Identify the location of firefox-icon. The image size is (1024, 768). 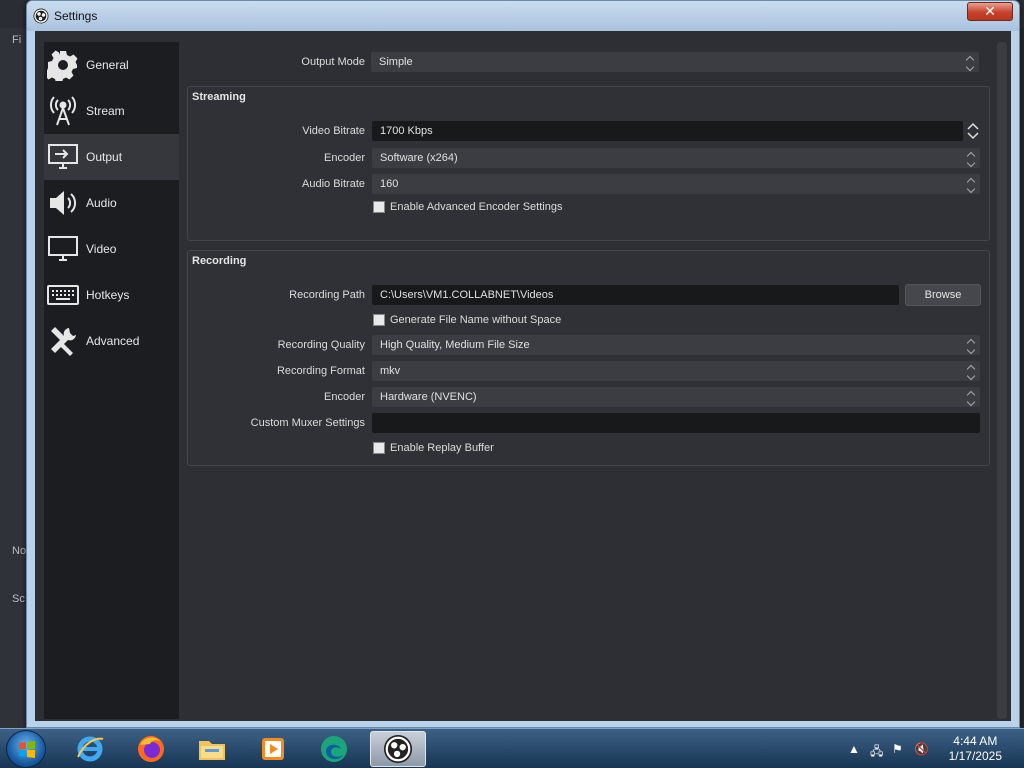
(151, 749).